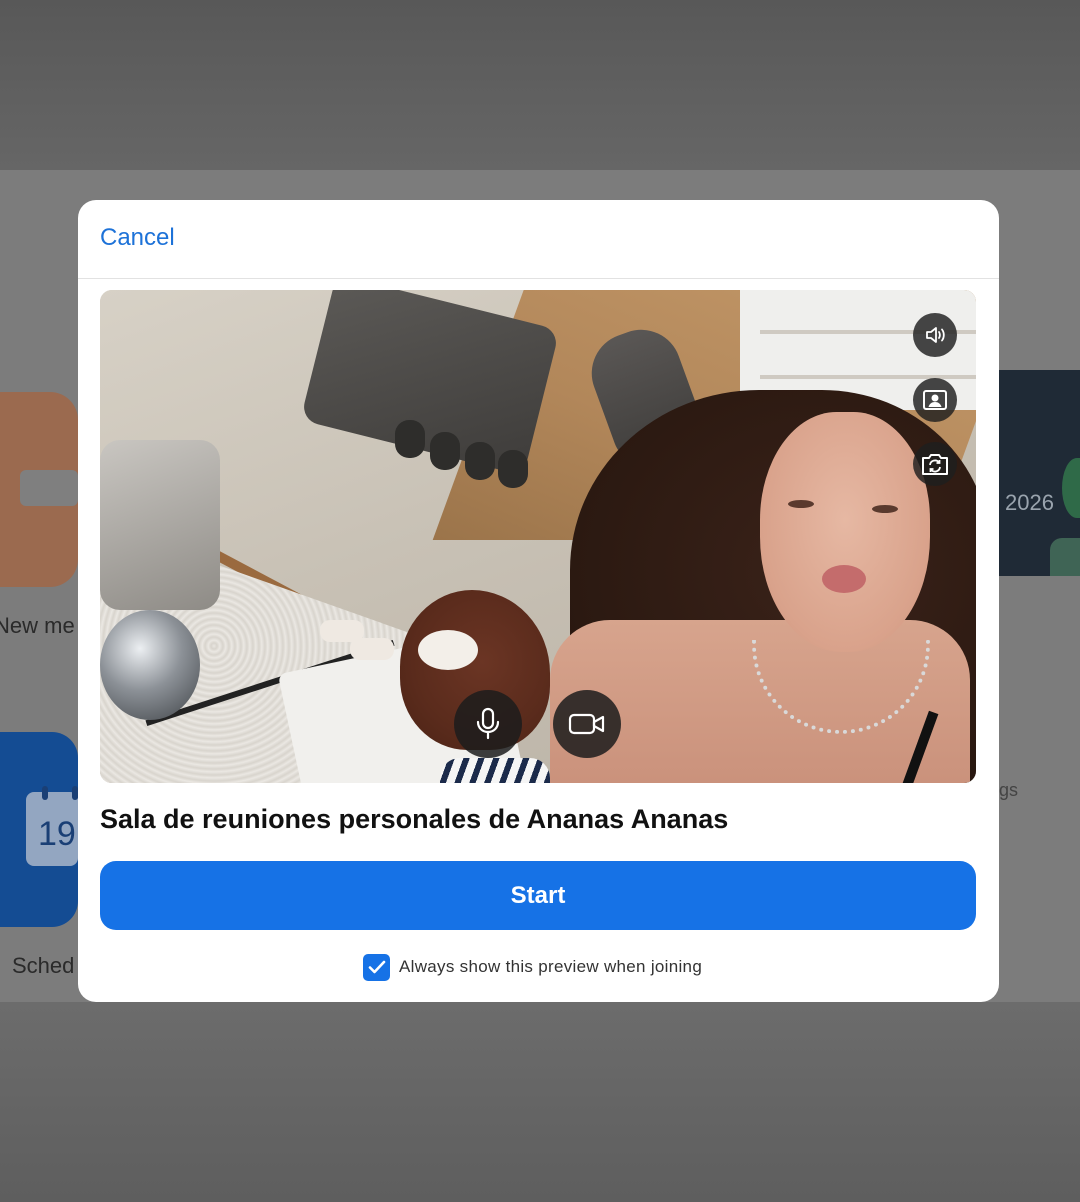  I want to click on speaker-button, so click(935, 335).